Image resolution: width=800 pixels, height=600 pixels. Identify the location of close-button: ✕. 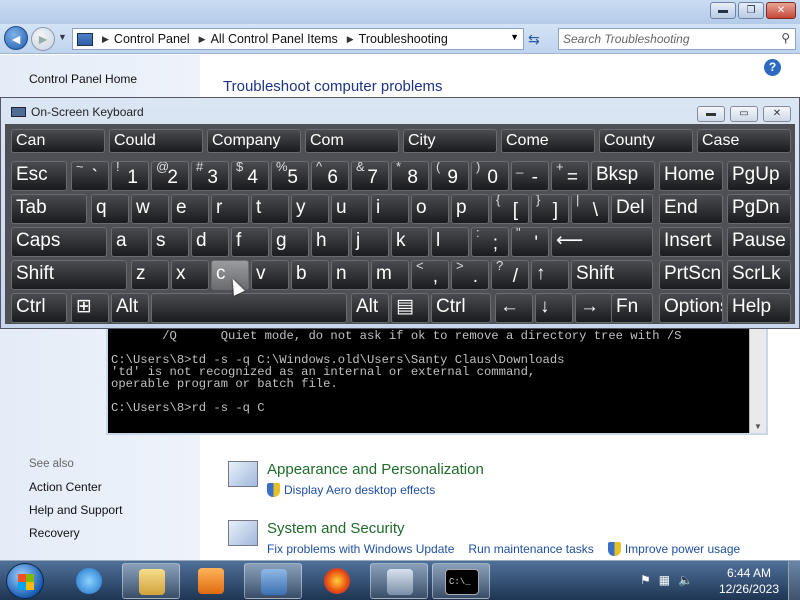
(781, 10).